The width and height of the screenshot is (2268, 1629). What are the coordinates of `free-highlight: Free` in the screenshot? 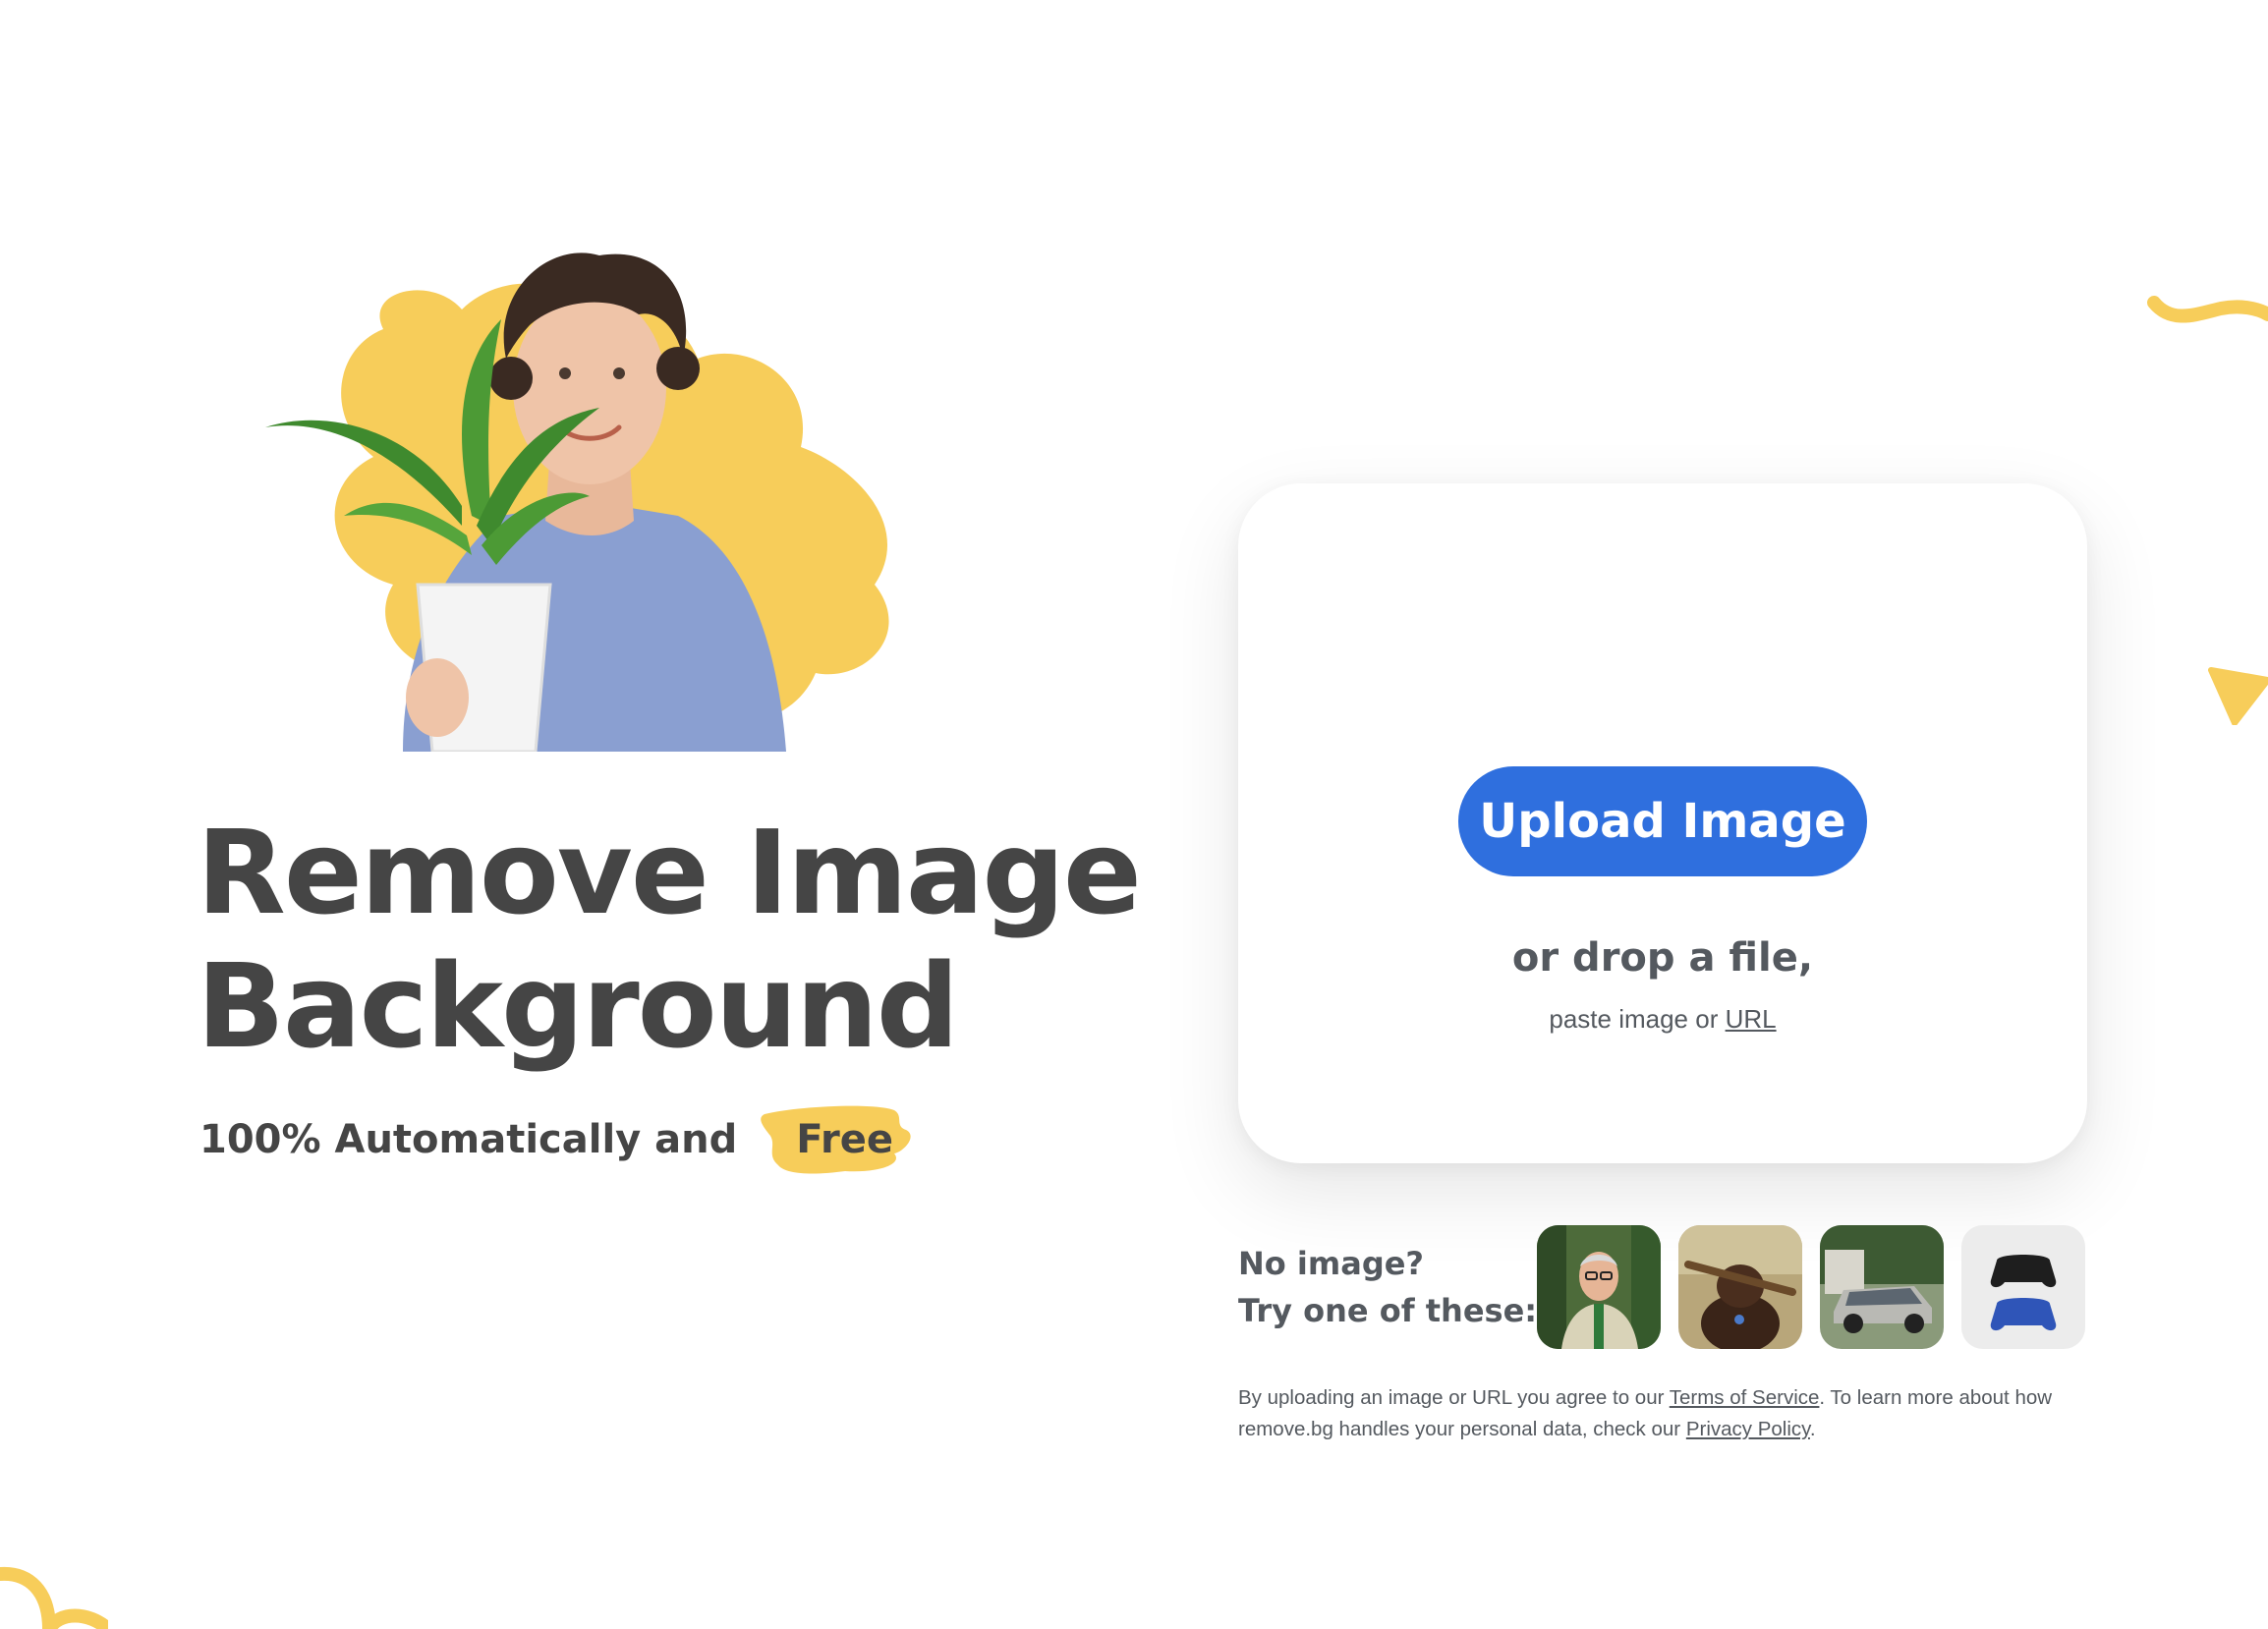 It's located at (842, 1139).